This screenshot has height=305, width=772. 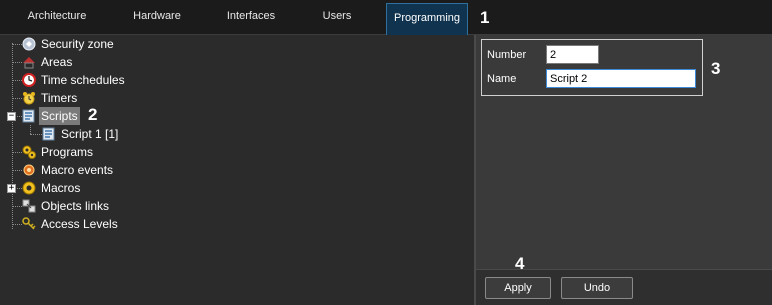 I want to click on tree-item-areas: Areas, so click(x=48, y=62).